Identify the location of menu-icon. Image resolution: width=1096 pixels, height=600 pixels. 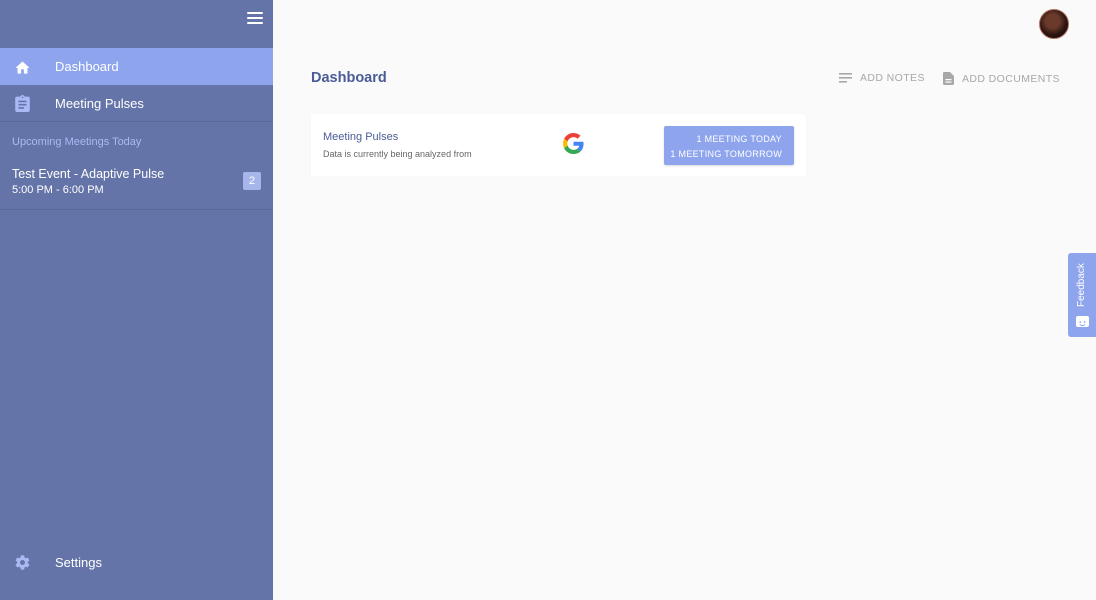
(255, 18).